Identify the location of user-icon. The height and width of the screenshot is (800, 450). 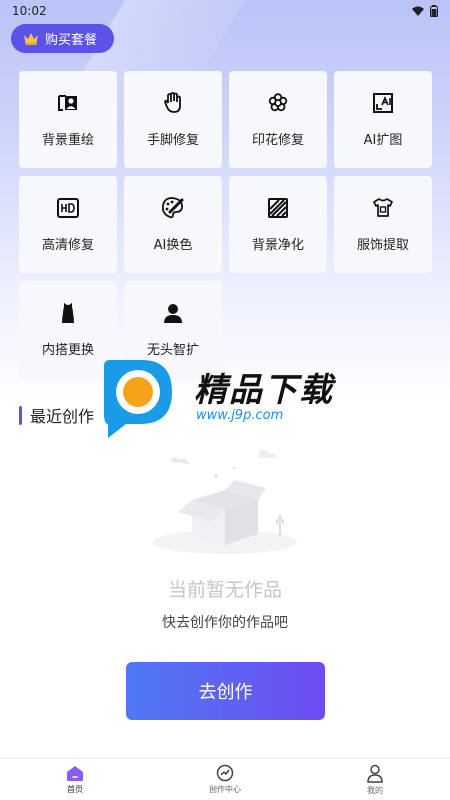
(375, 773).